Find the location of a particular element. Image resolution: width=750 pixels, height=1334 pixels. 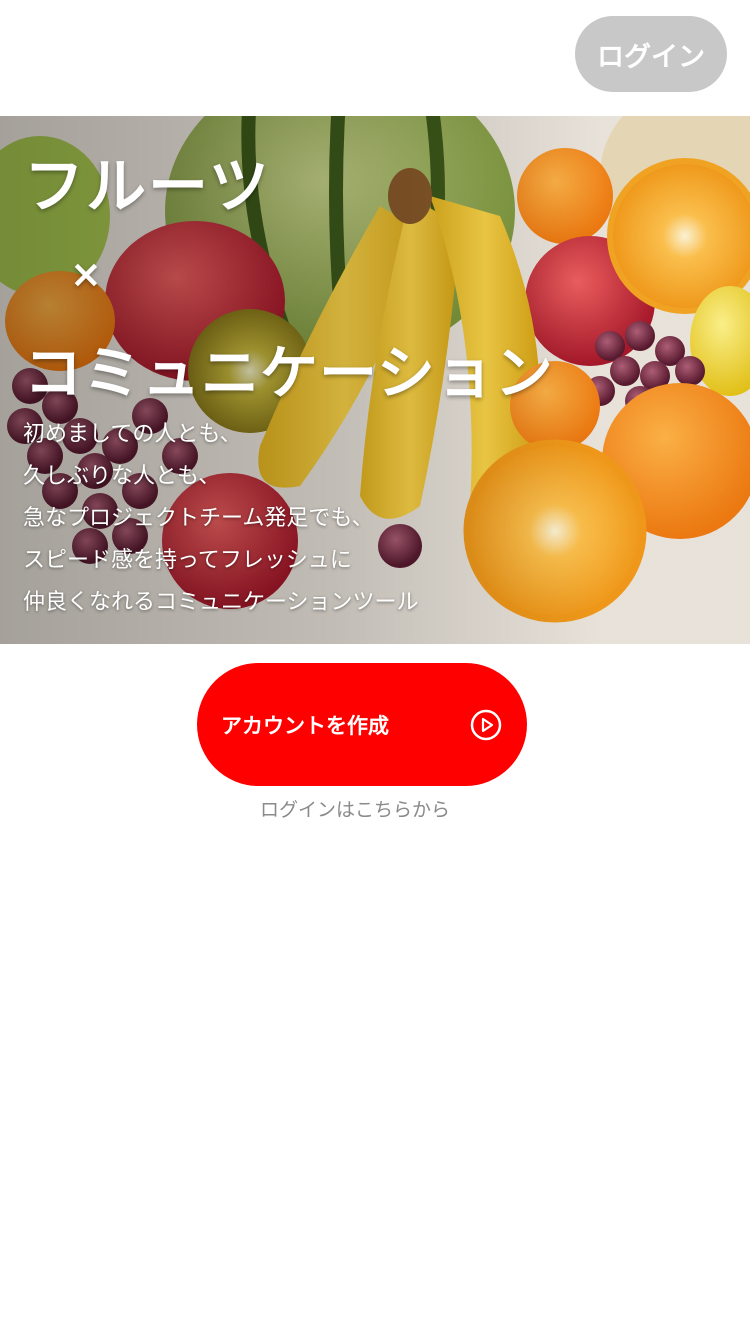

play-circle-icon is located at coordinates (486, 725).